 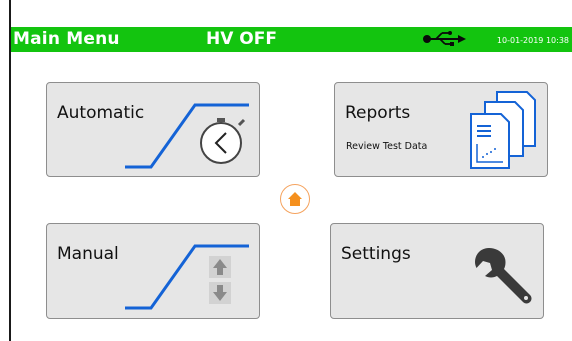 What do you see at coordinates (88, 254) in the screenshot?
I see `manual-label: Manual` at bounding box center [88, 254].